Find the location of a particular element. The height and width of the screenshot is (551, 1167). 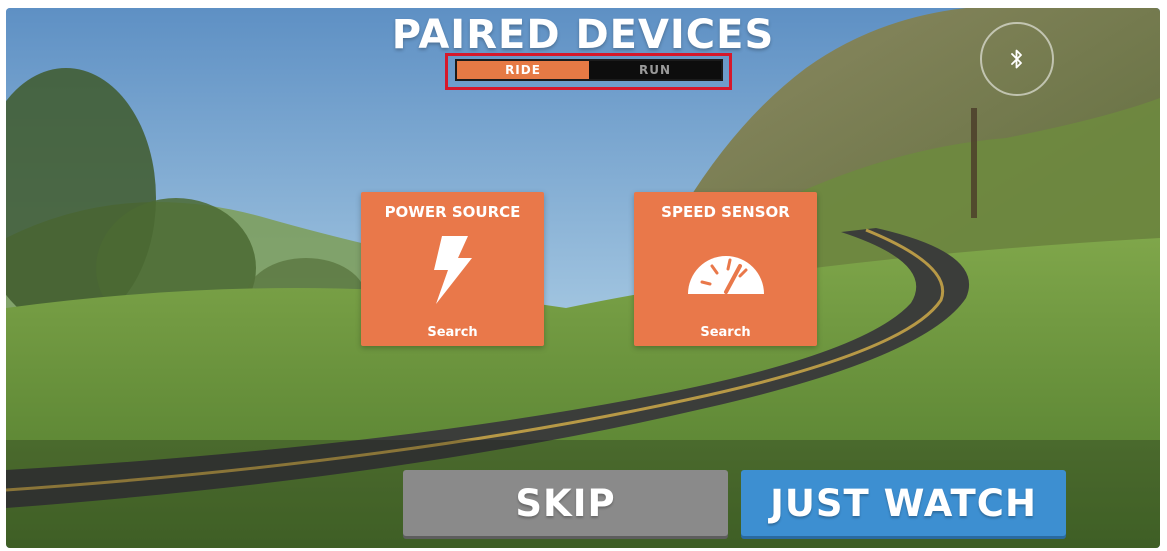

speed-sensor-card: SPEED SENSOR Search is located at coordinates (725, 269).